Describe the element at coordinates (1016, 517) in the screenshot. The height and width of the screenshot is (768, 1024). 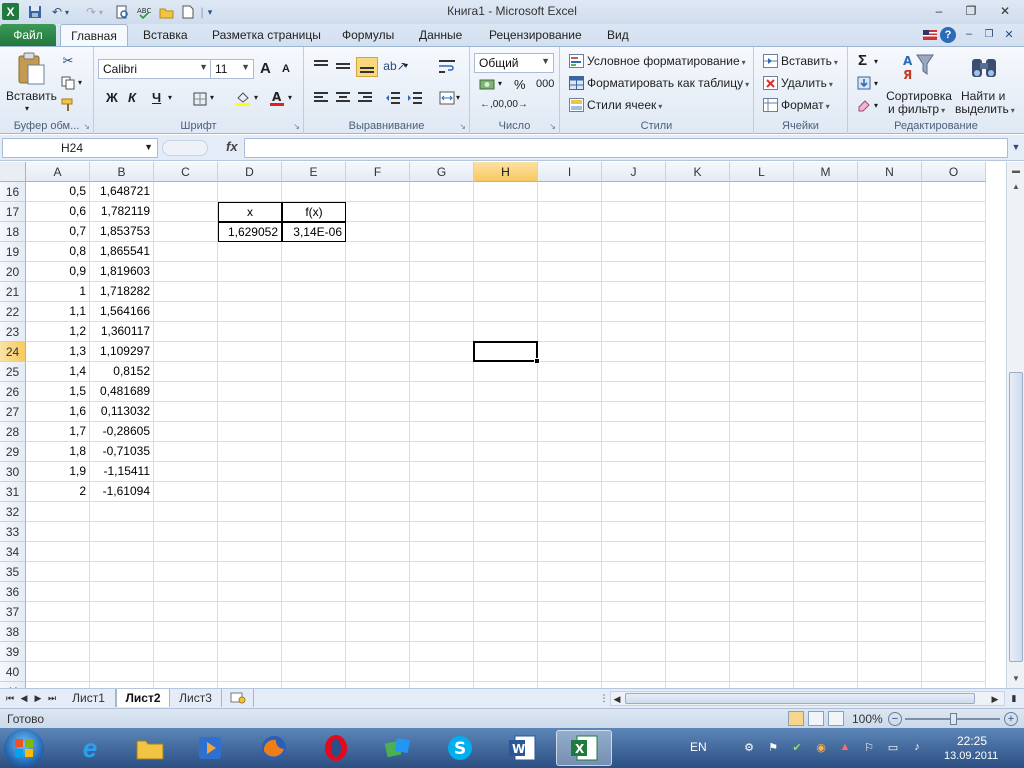
I see `vertical-scroll-thumb` at that location.